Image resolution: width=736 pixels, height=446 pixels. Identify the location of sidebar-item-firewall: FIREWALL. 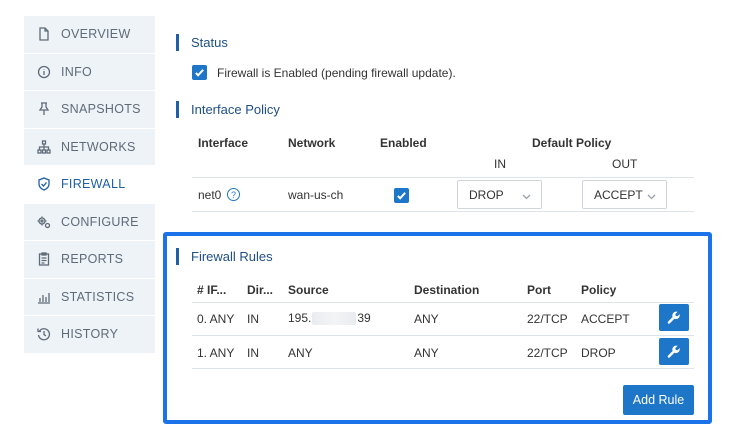
(89, 185).